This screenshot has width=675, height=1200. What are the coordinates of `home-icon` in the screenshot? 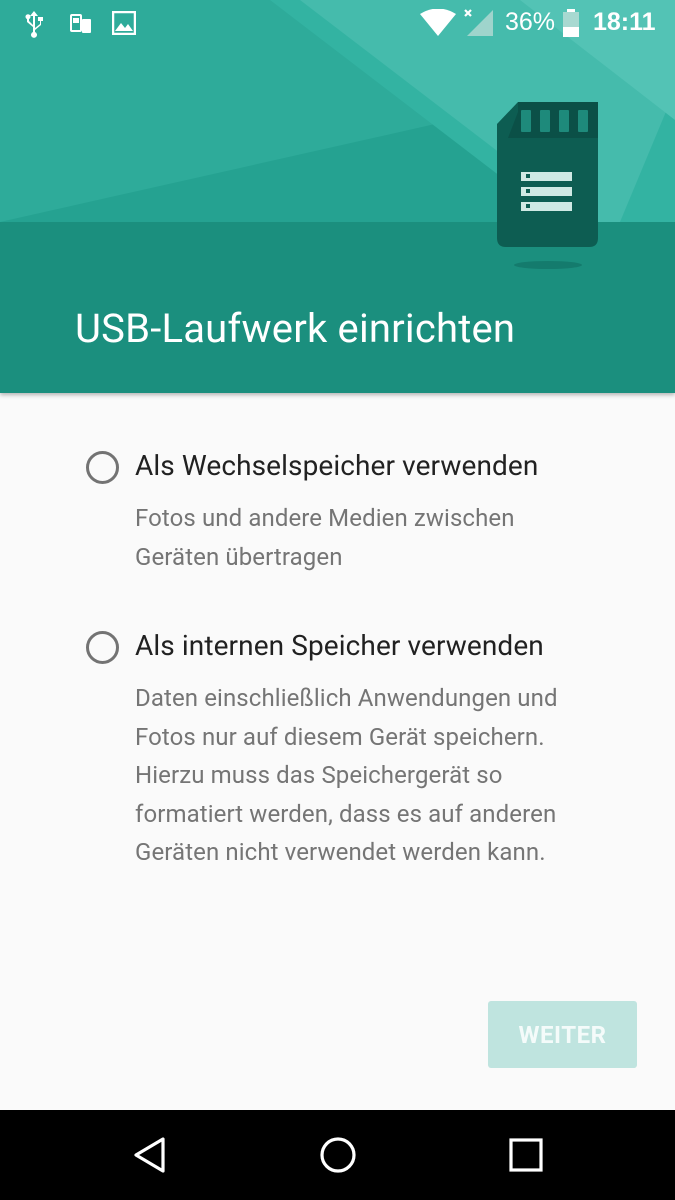 It's located at (338, 1155).